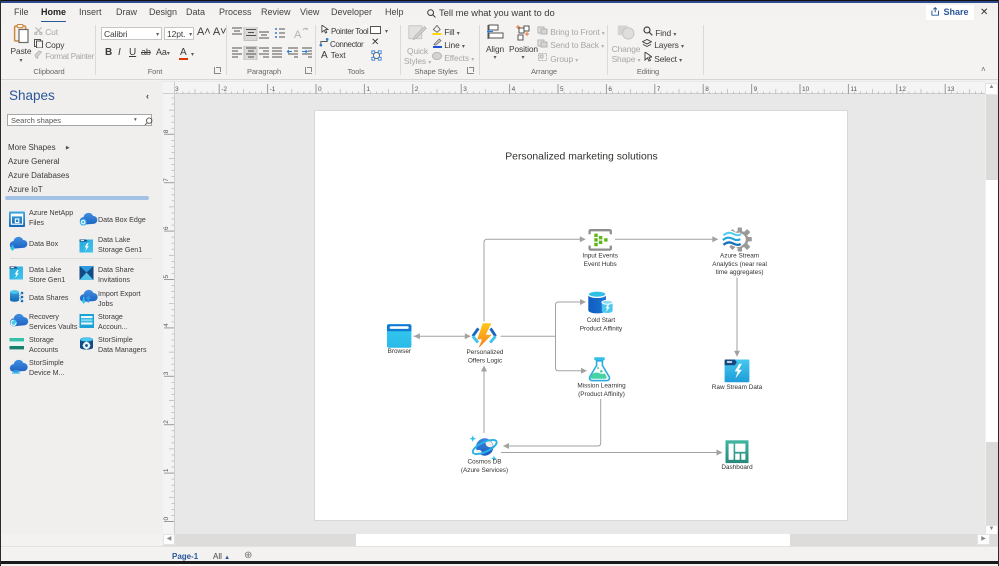 The image size is (999, 566). Describe the element at coordinates (484, 462) in the screenshot. I see `svg-text: Cosmos DB` at that location.